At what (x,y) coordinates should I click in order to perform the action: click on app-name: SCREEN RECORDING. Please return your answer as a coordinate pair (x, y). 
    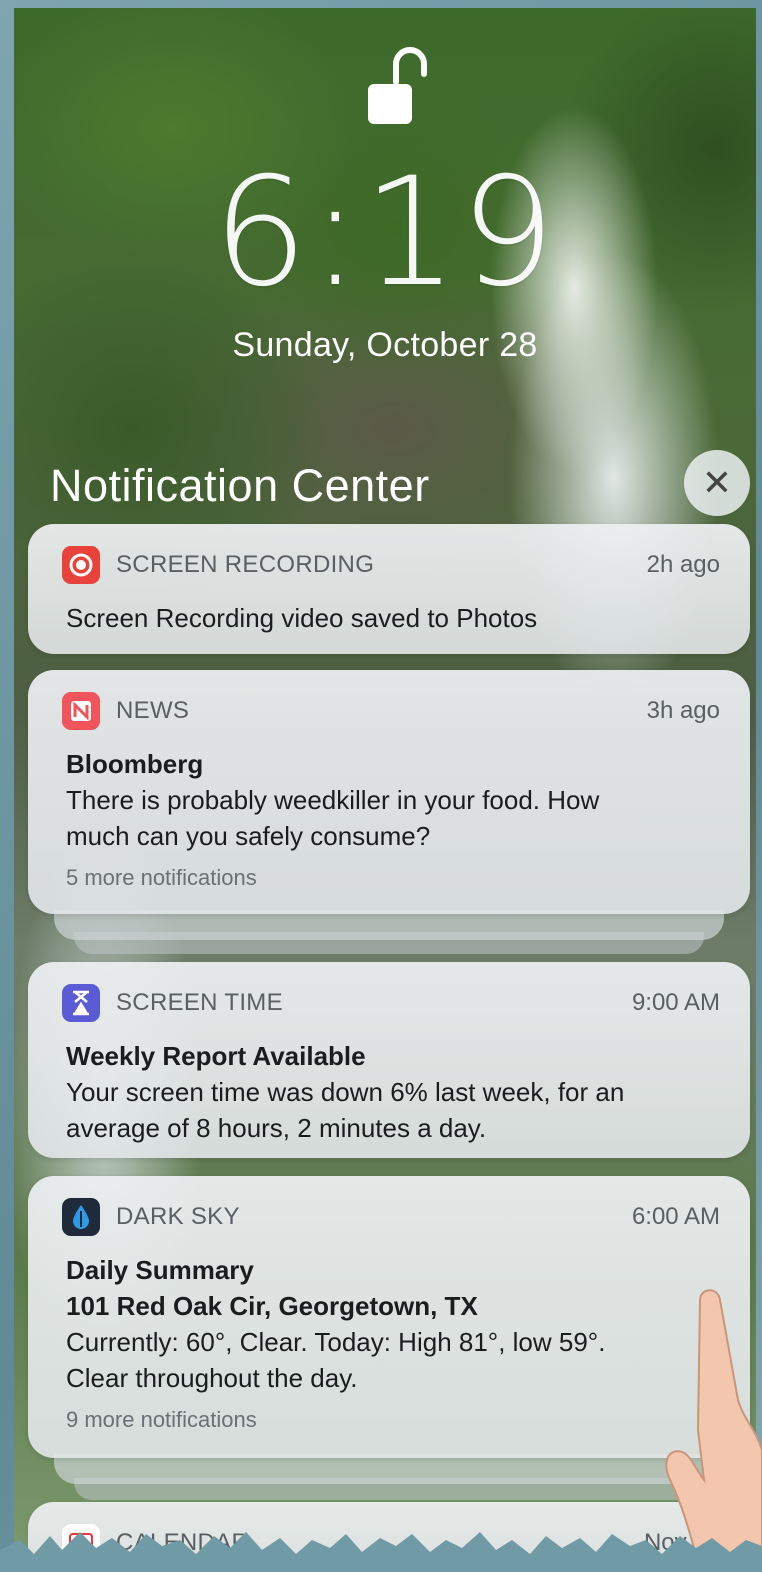
    Looking at the image, I should click on (245, 564).